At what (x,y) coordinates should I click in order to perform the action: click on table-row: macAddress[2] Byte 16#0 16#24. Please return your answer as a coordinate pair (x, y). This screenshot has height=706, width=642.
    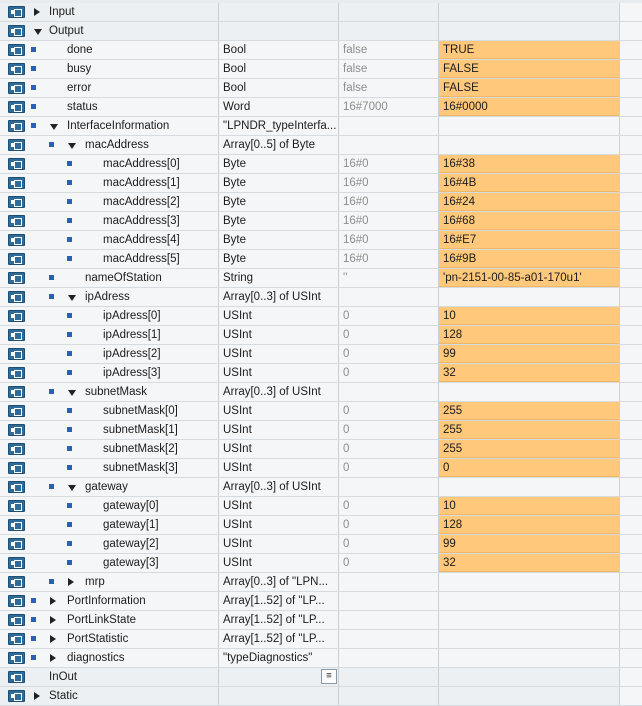
    Looking at the image, I should click on (321, 202).